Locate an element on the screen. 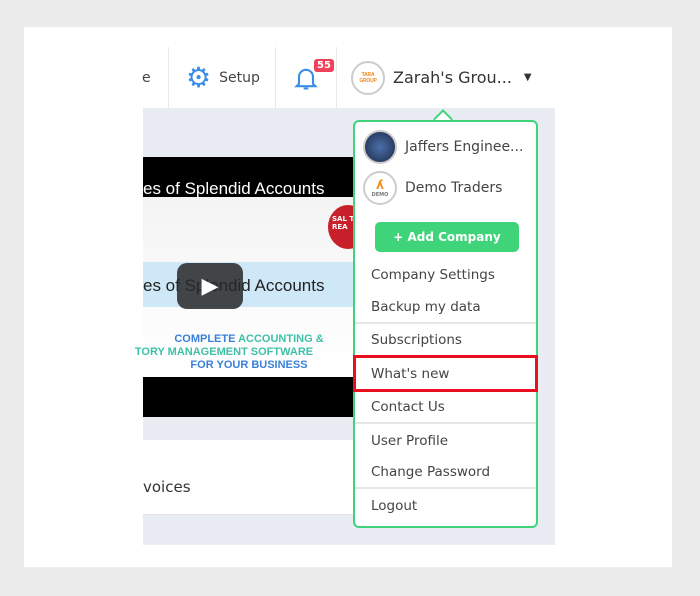 The image size is (700, 596). play-button: ▶ is located at coordinates (210, 286).